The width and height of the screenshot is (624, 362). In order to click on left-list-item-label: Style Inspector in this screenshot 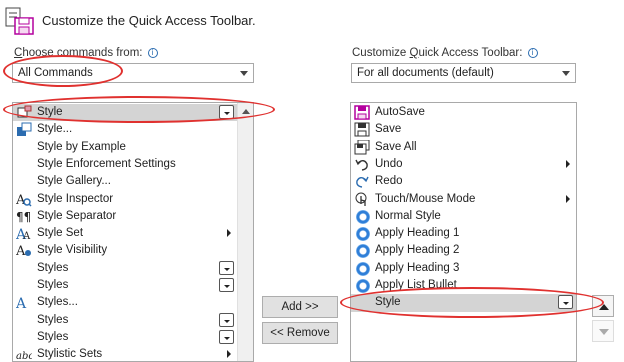, I will do `click(75, 198)`.